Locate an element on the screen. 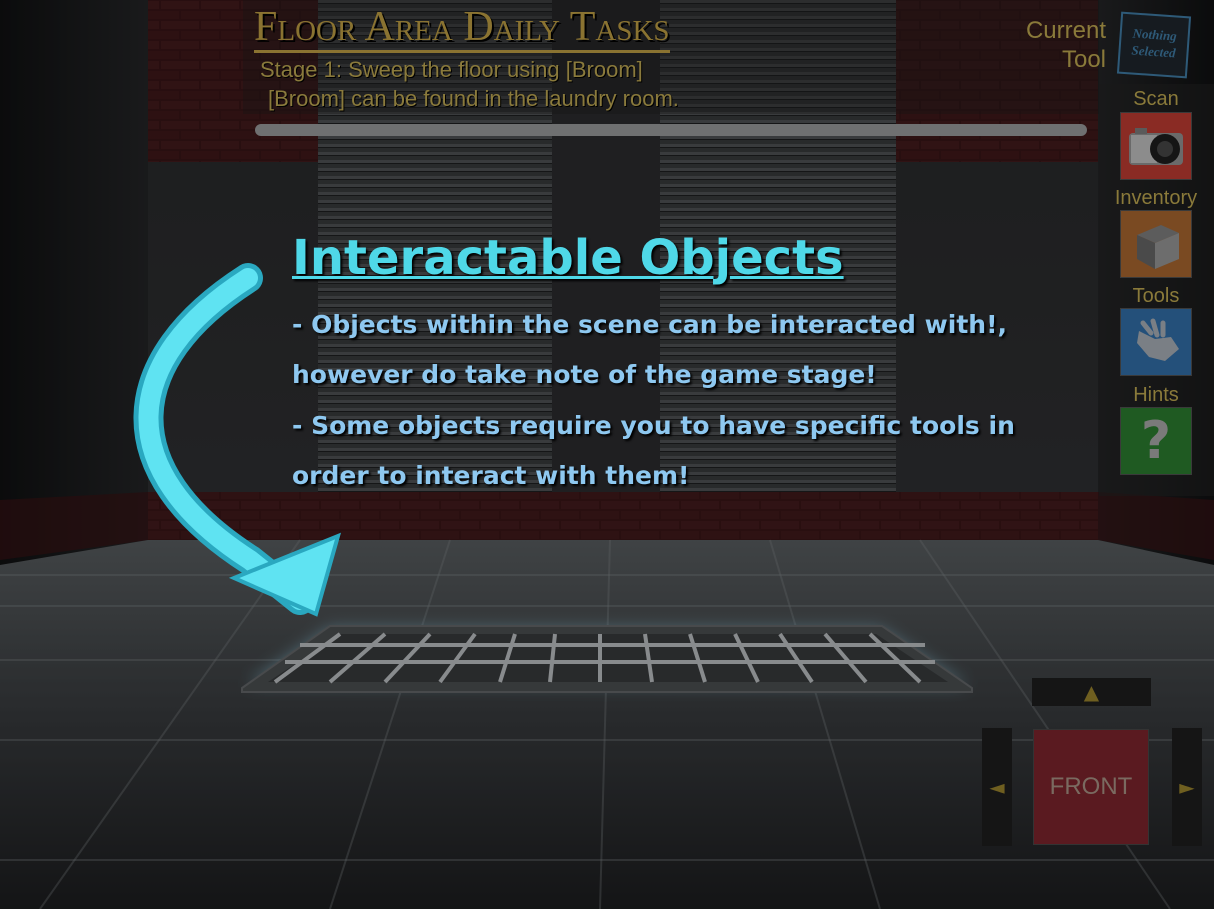 Image resolution: width=1214 pixels, height=909 pixels. task-progress-bar is located at coordinates (671, 130).